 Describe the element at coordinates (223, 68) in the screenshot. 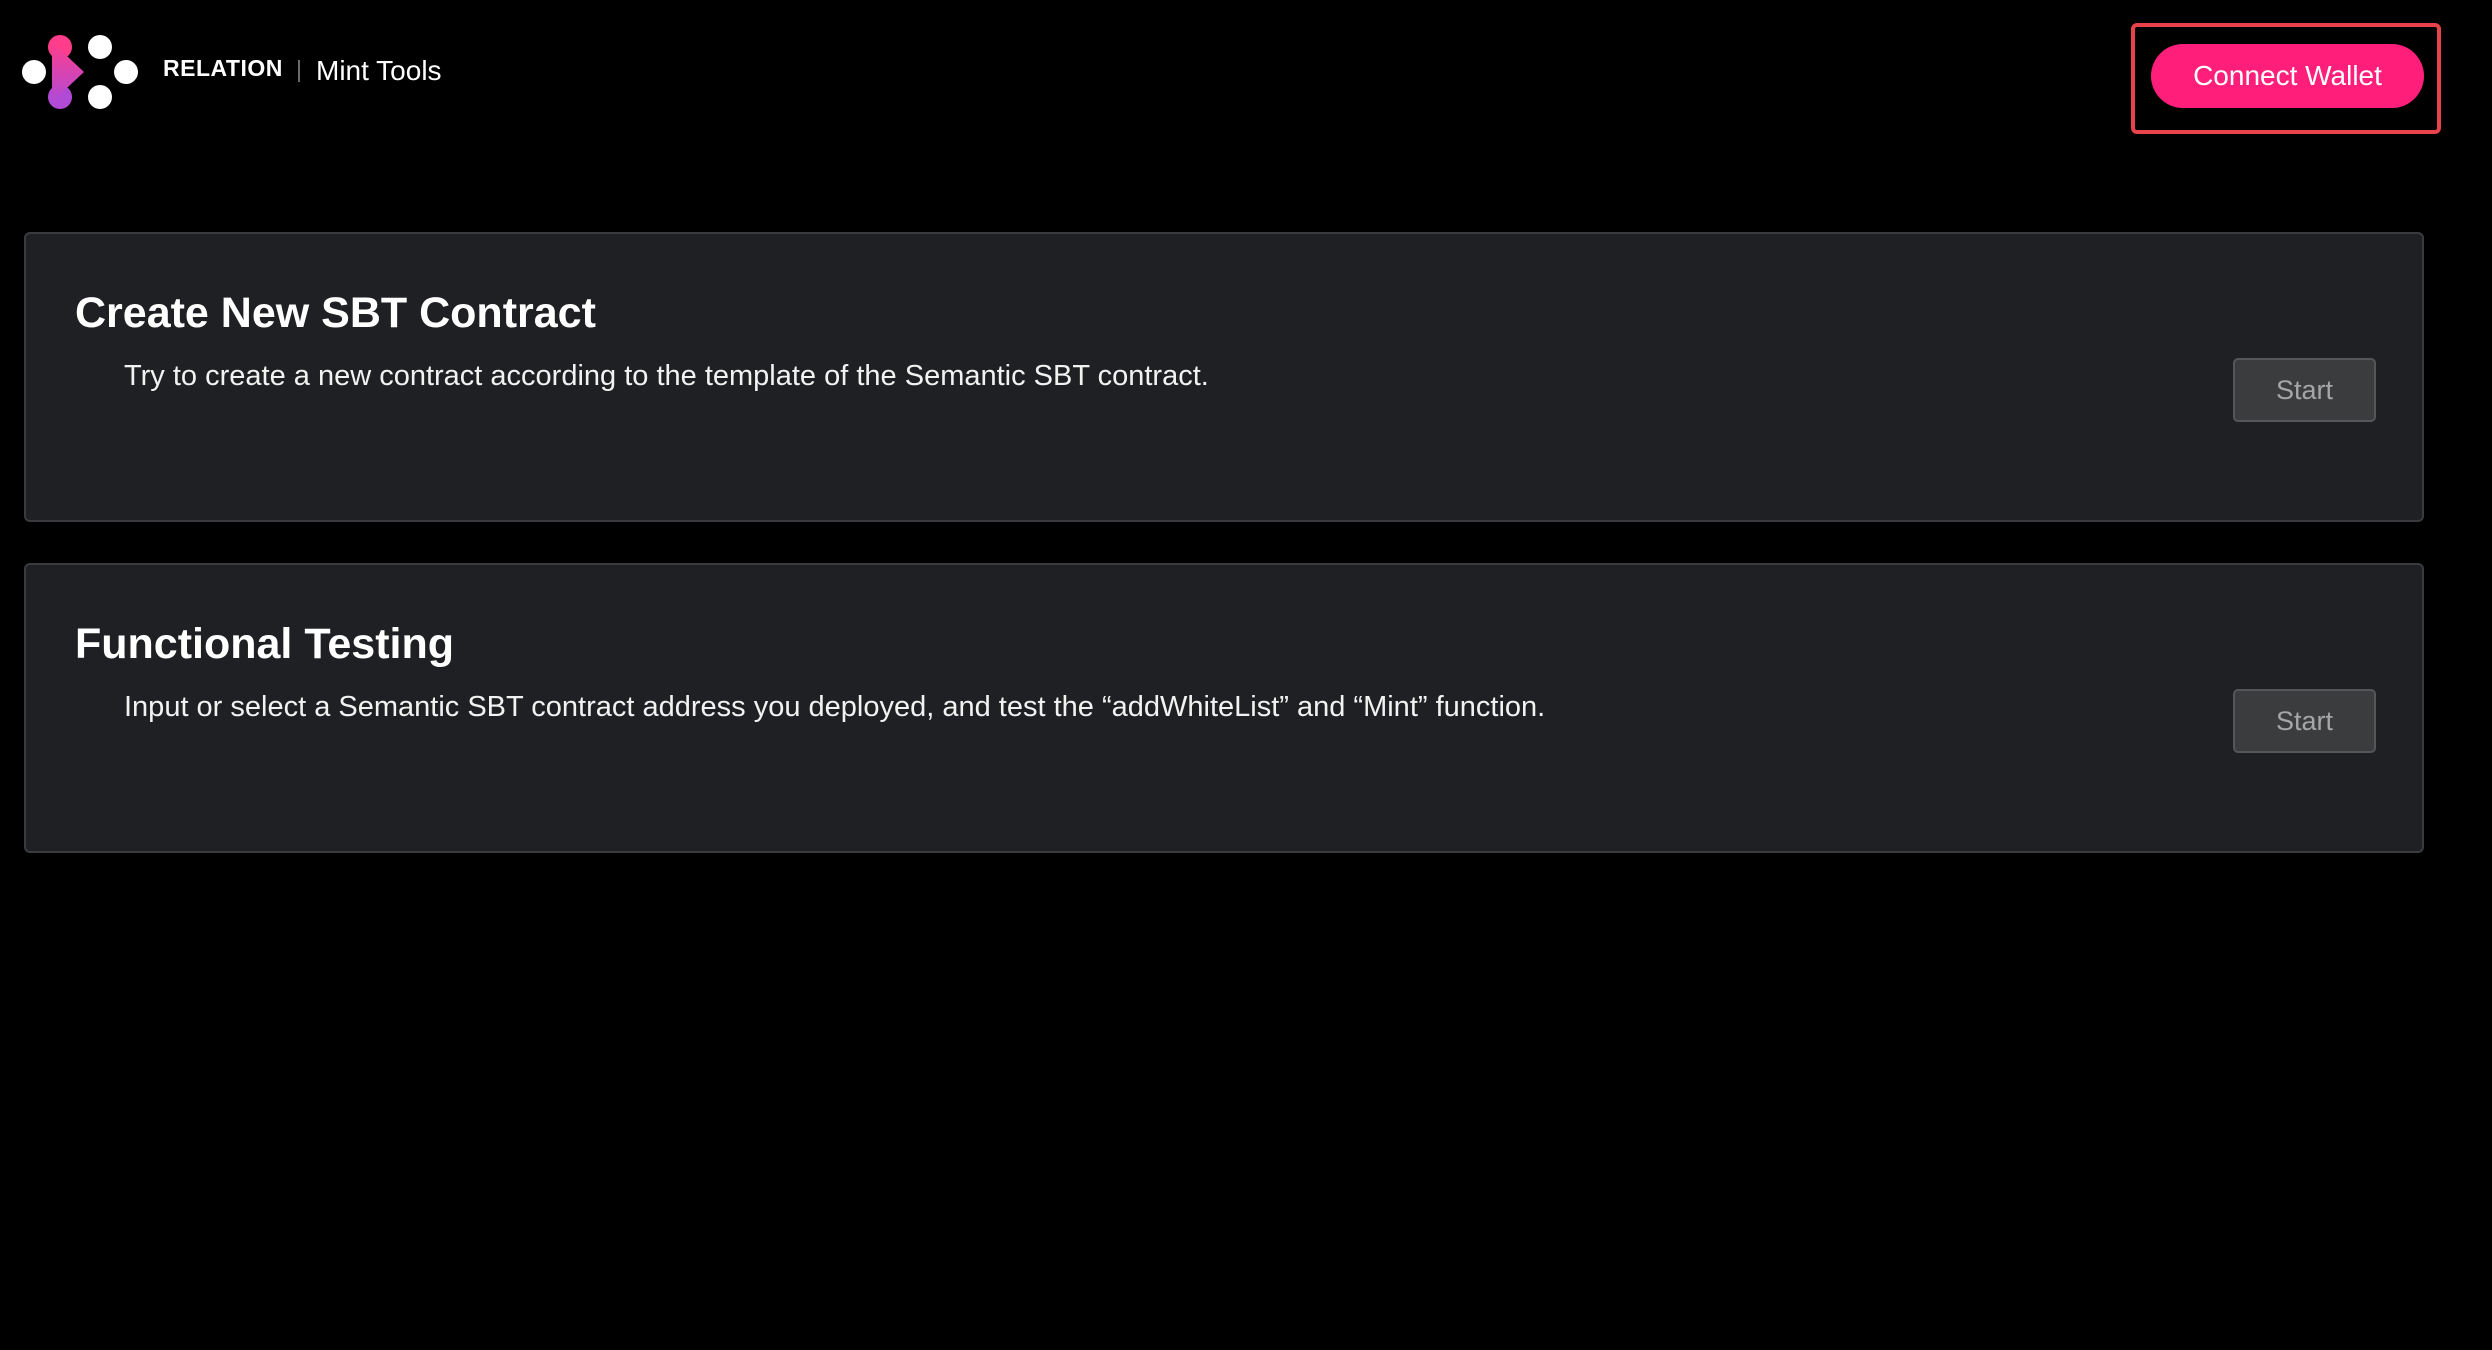

I see `brand-name: RELATION` at that location.